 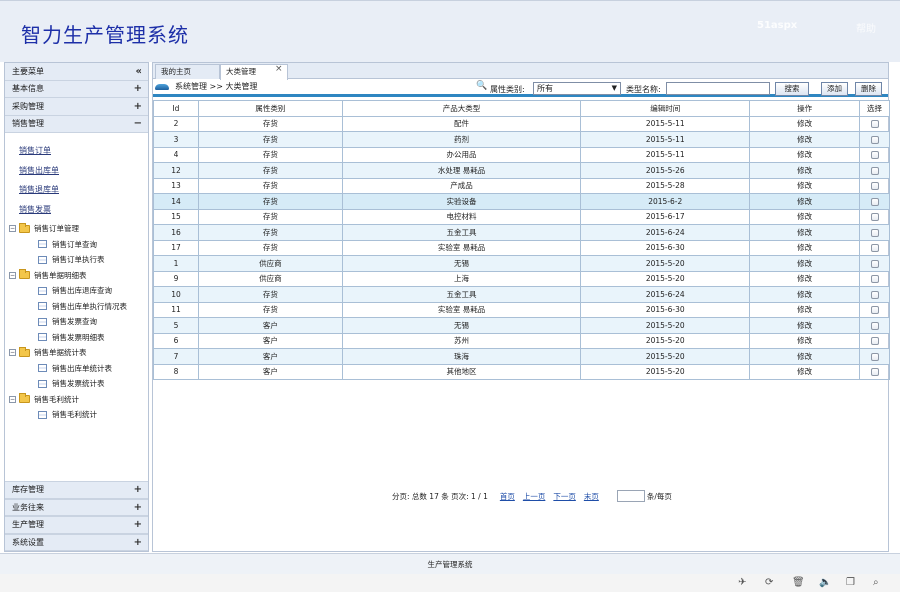 What do you see at coordinates (850, 582) in the screenshot?
I see `window-icon: ❐` at bounding box center [850, 582].